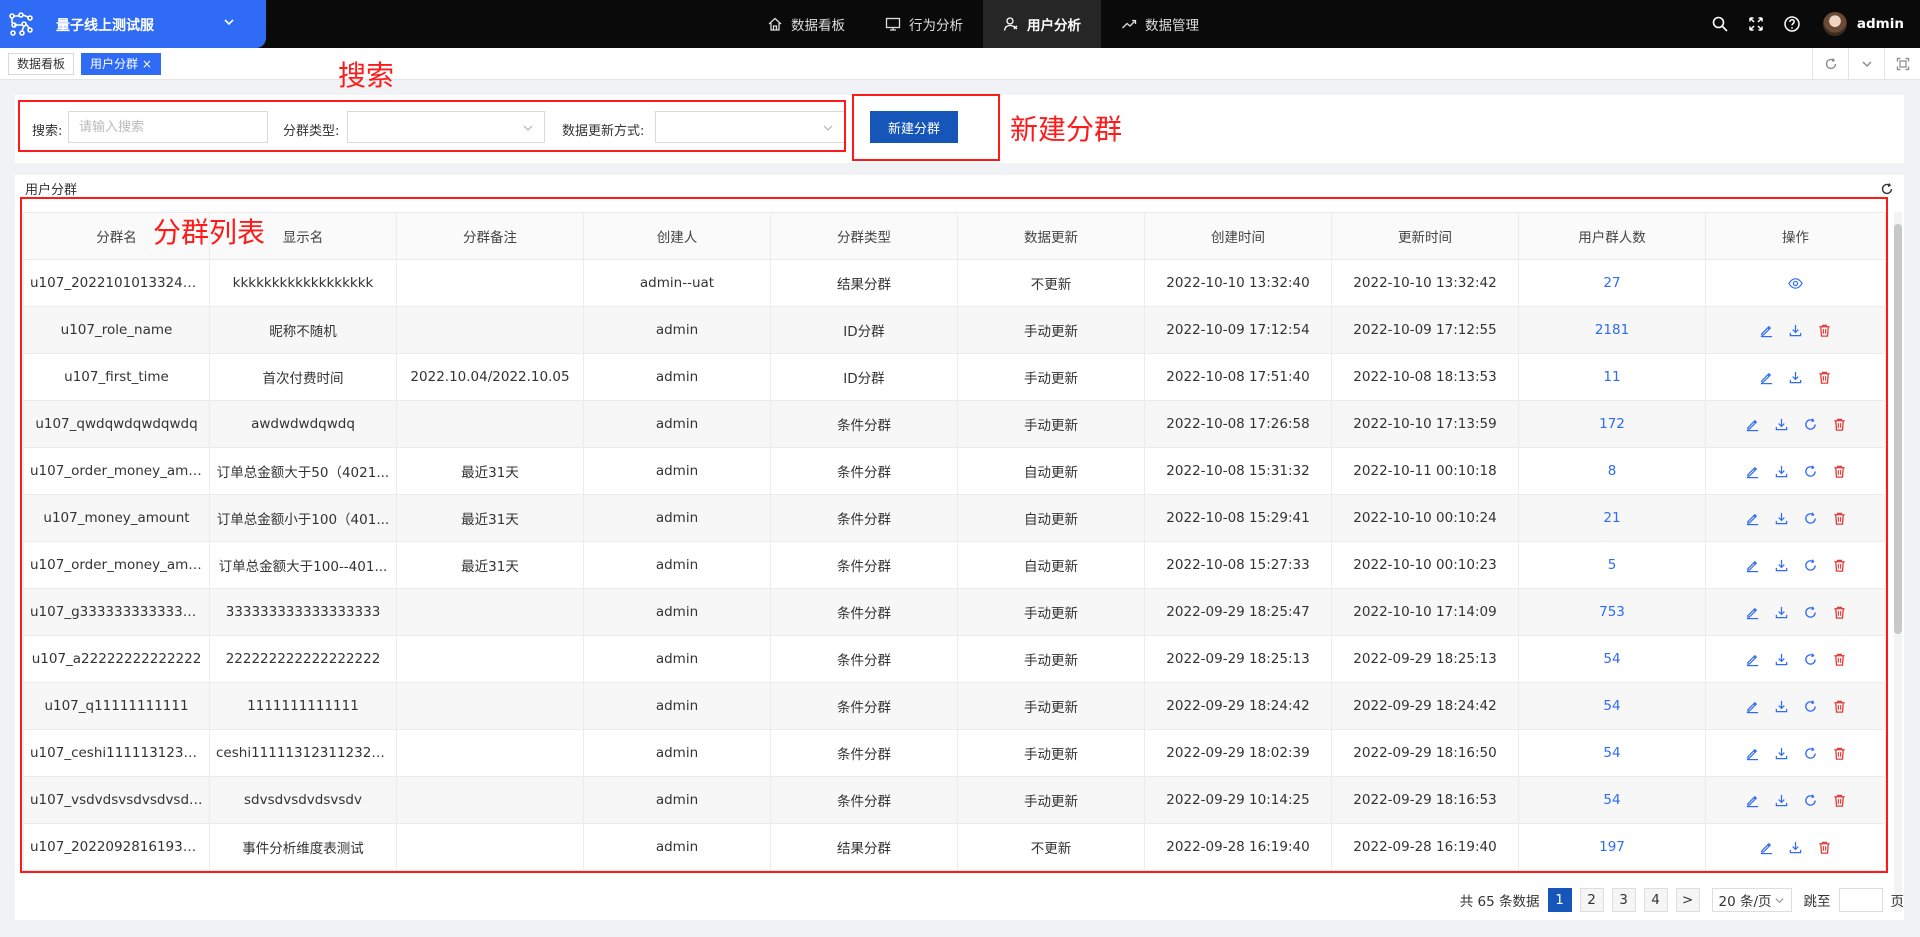  I want to click on maximize-icon, so click(1902, 64).